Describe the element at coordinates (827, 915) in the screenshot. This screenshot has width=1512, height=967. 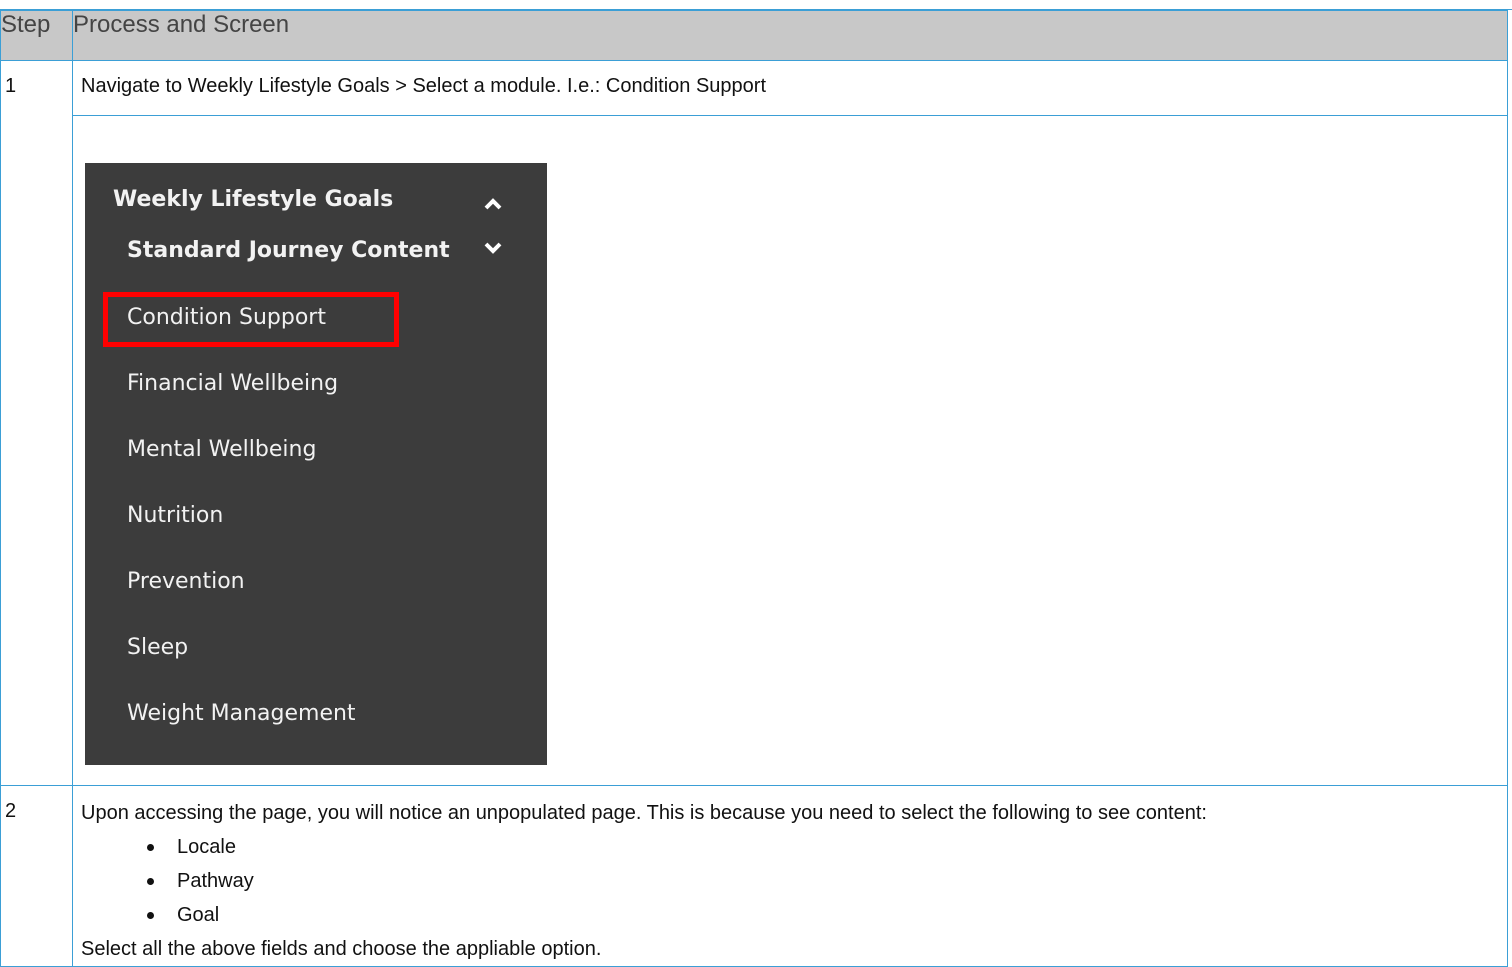
I see `list-item: Goal` at that location.